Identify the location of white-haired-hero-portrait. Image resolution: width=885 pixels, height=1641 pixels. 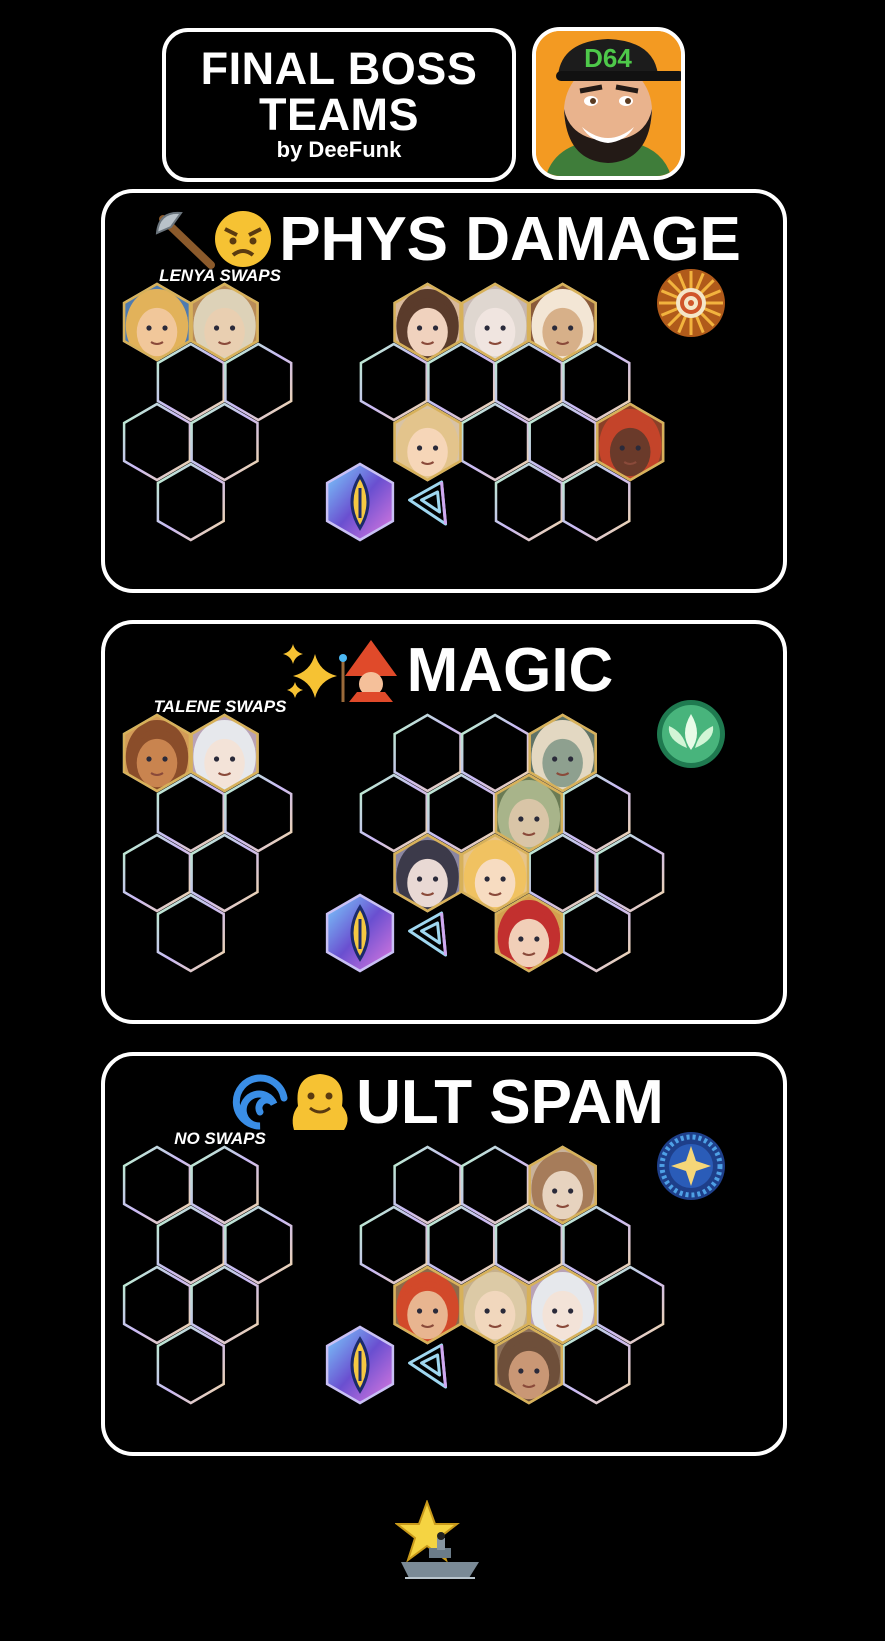
(495, 322).